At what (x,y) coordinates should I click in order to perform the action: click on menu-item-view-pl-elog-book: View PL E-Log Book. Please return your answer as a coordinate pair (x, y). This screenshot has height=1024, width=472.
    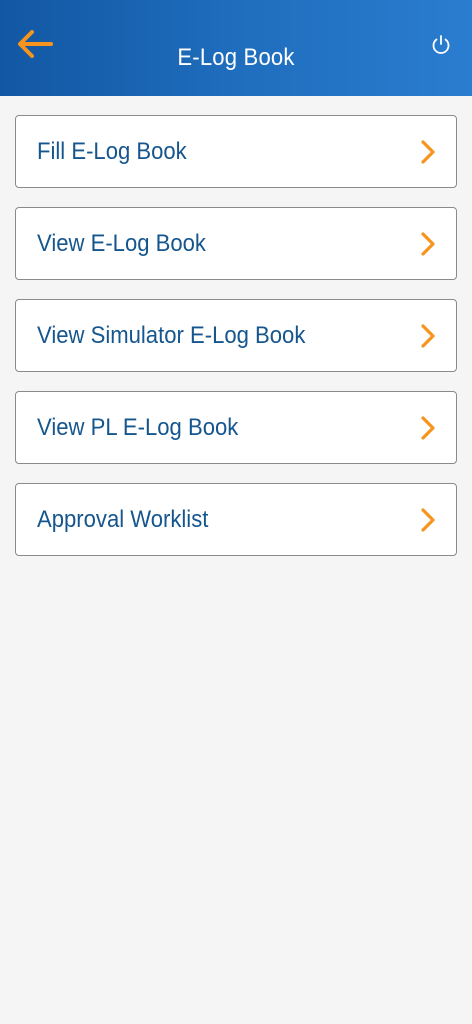
    Looking at the image, I should click on (236, 427).